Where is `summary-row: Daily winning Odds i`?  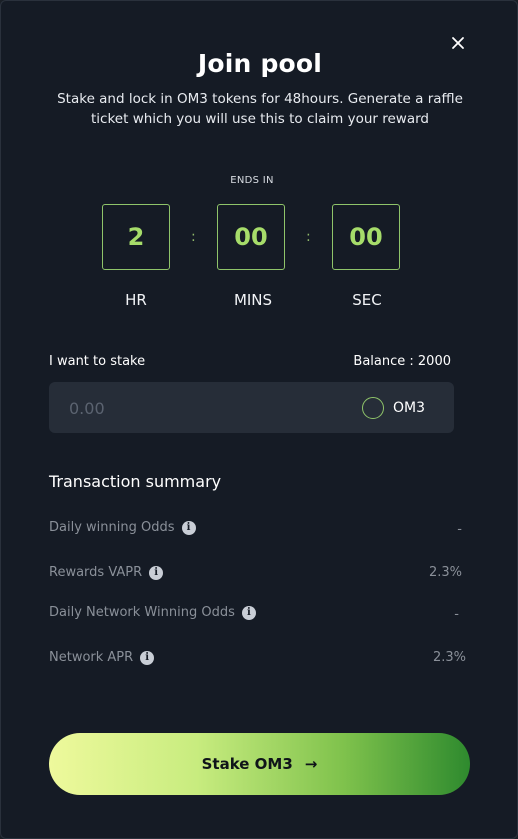 summary-row: Daily winning Odds i is located at coordinates (122, 527).